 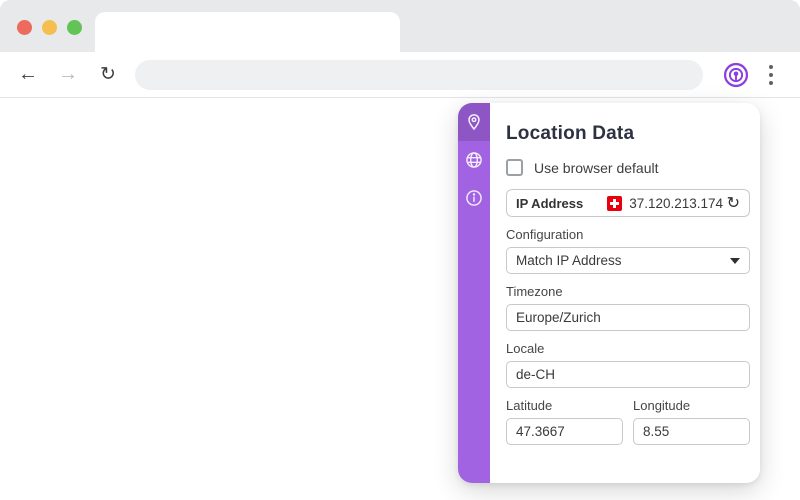 What do you see at coordinates (662, 405) in the screenshot?
I see `longitude-label: Longitude` at bounding box center [662, 405].